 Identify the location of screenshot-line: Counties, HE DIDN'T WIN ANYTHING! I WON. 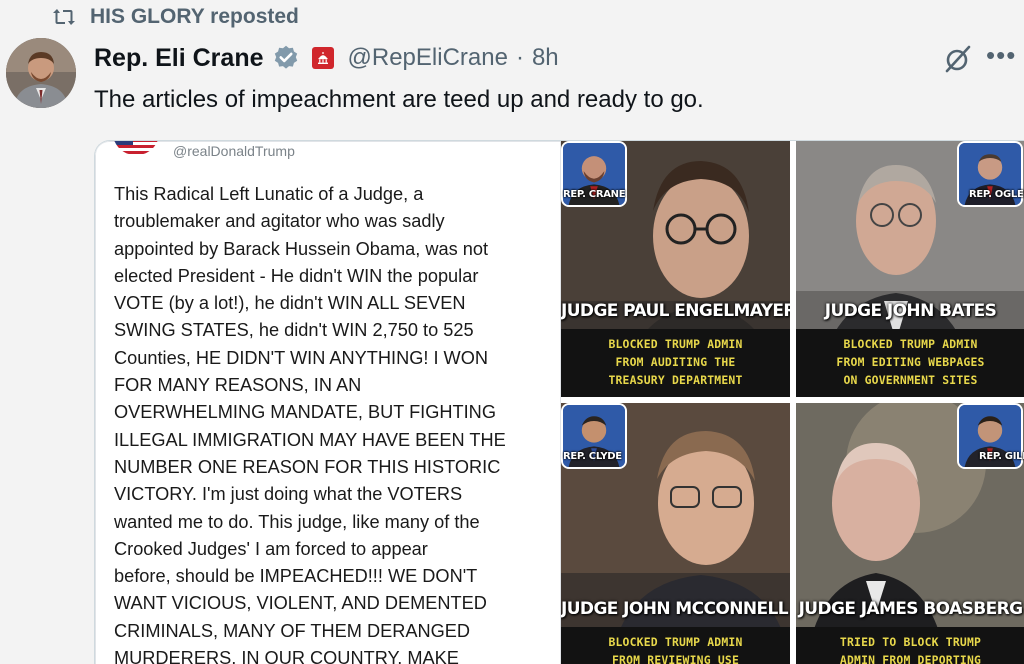
(301, 357).